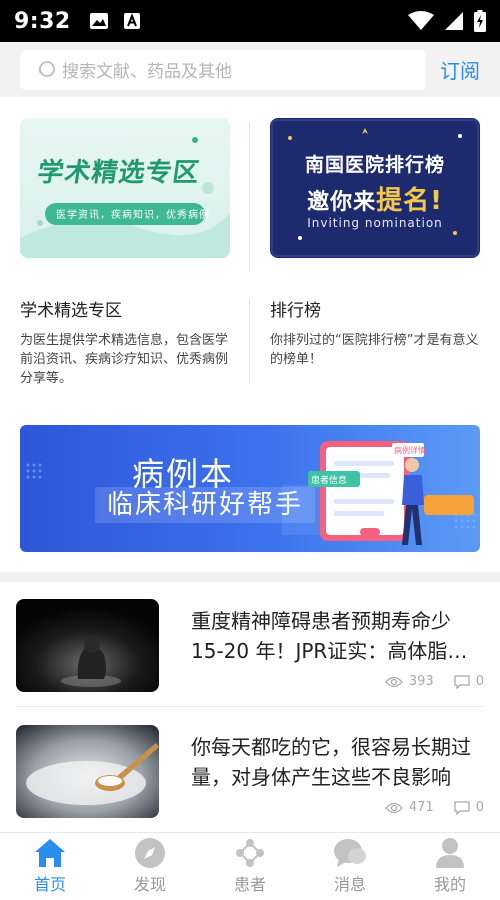  I want to click on ranking-card-title: 排行榜, so click(295, 311).